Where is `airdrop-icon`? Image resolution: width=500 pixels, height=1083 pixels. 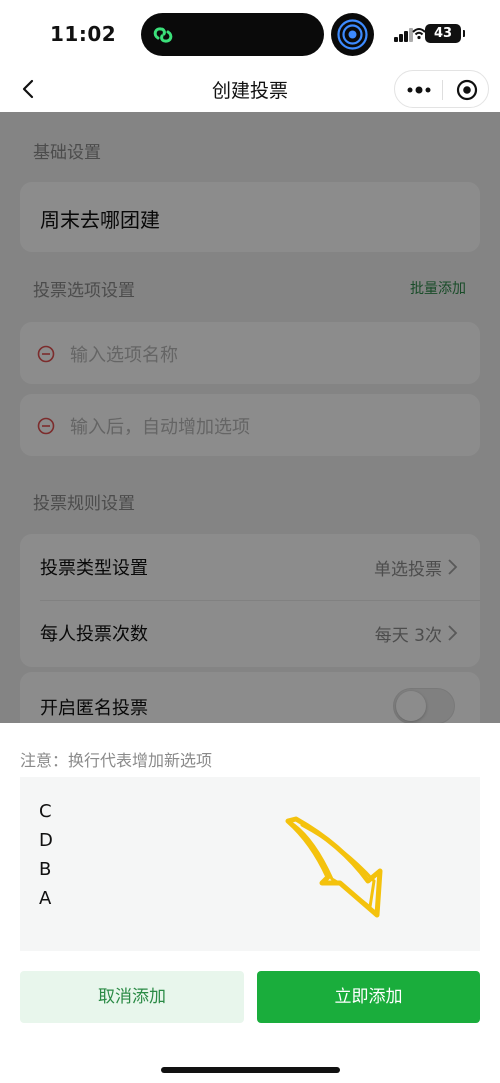 airdrop-icon is located at coordinates (352, 34).